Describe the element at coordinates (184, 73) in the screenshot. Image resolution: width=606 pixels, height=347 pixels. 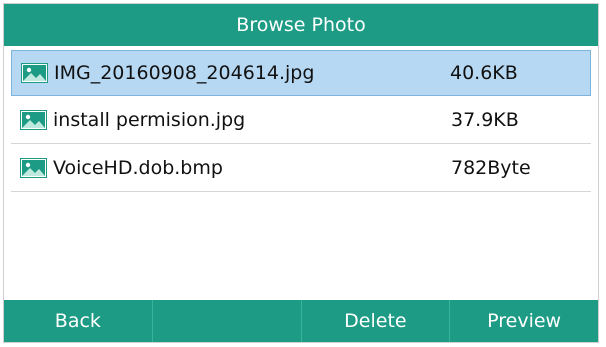
I see `file-name: IMG_20160908_204614.jpg` at that location.